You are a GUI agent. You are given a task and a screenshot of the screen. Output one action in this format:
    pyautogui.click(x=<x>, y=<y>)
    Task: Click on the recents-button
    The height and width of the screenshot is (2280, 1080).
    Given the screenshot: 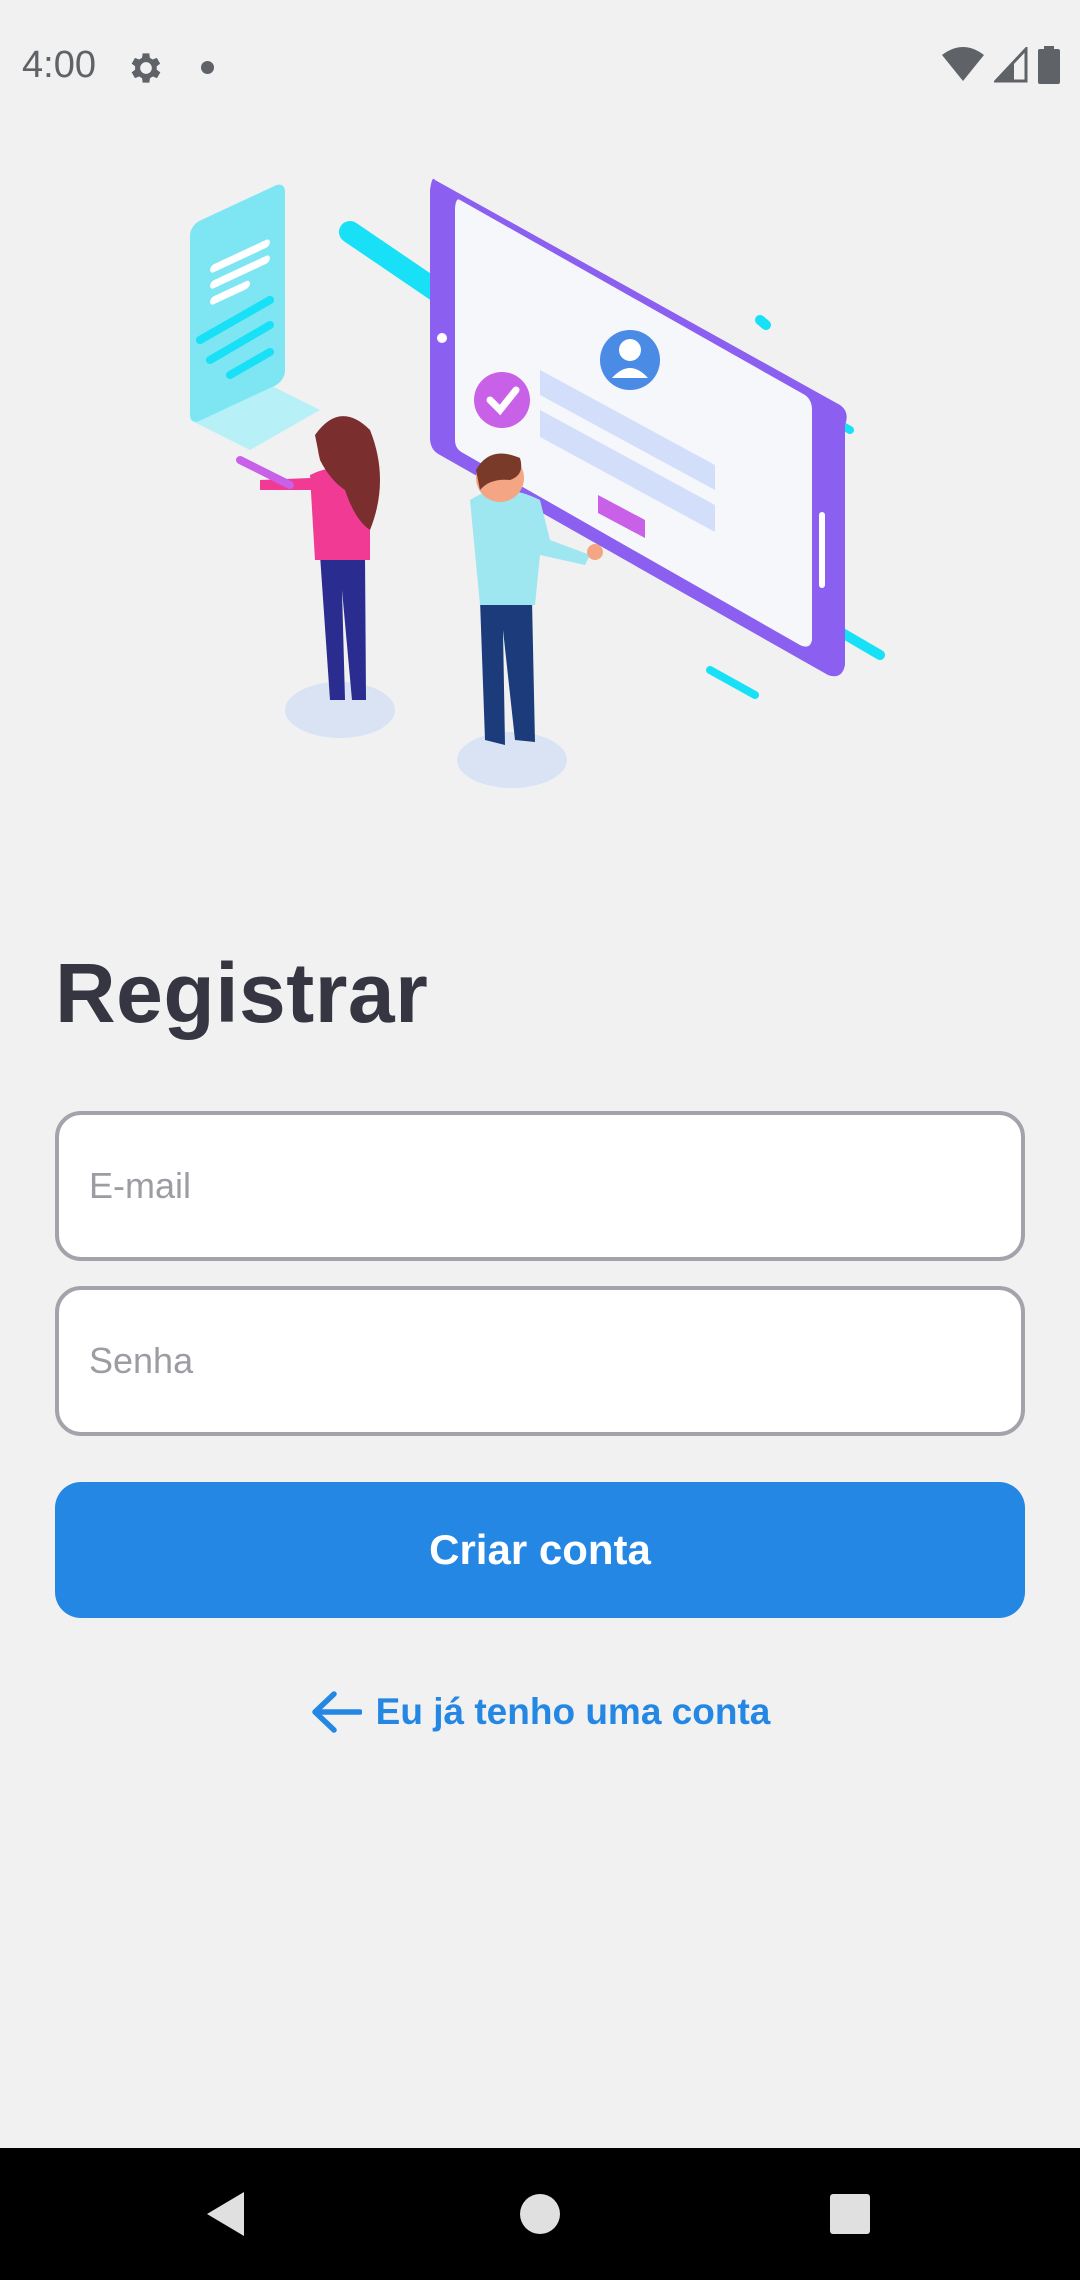 What is the action you would take?
    pyautogui.click(x=850, y=2214)
    